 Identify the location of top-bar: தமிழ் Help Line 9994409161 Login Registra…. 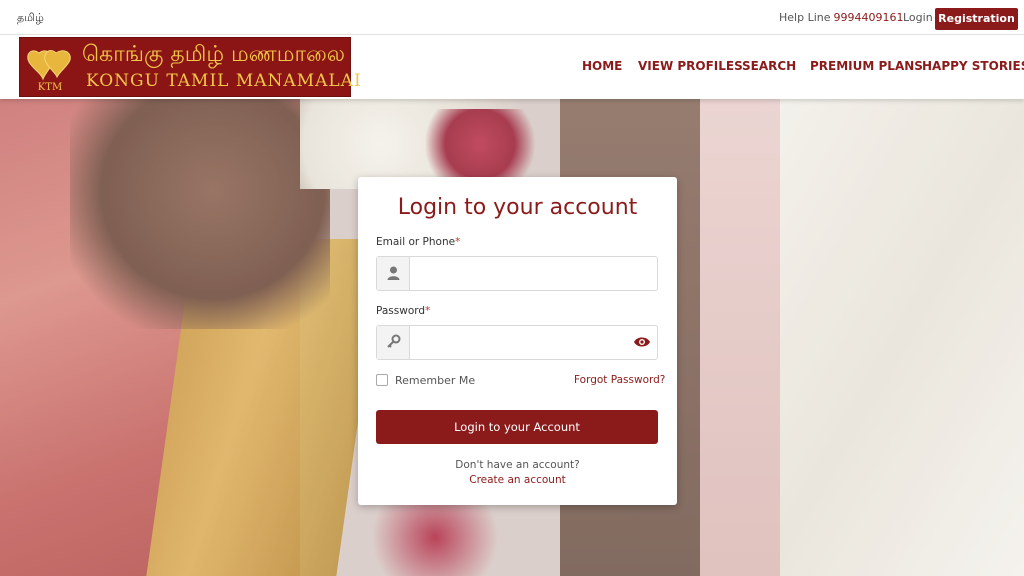
(512, 17).